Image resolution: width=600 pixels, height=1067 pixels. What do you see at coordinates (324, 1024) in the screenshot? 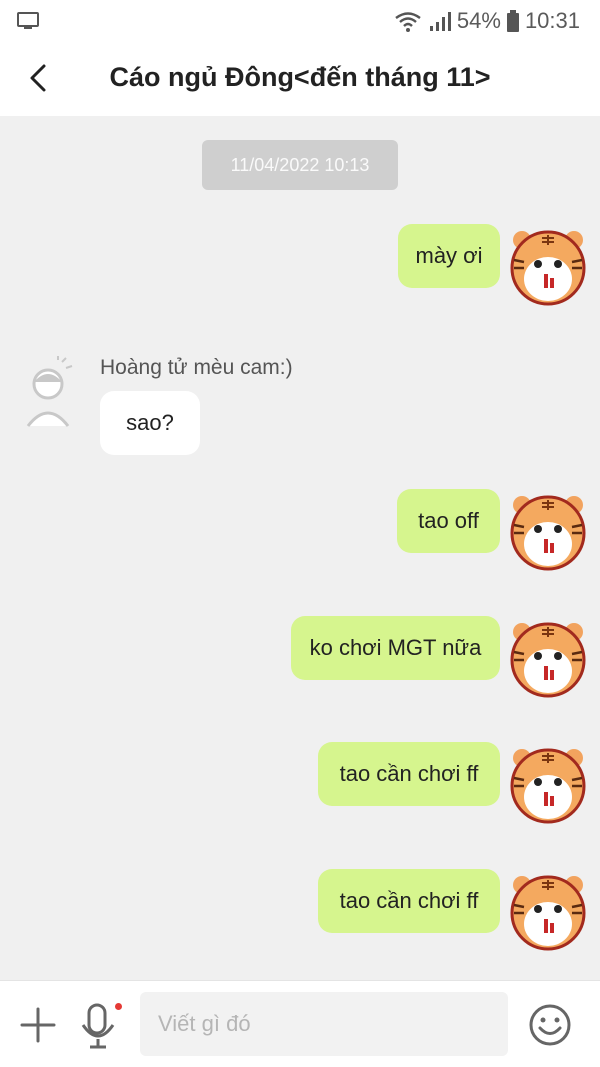
I see `message-input` at bounding box center [324, 1024].